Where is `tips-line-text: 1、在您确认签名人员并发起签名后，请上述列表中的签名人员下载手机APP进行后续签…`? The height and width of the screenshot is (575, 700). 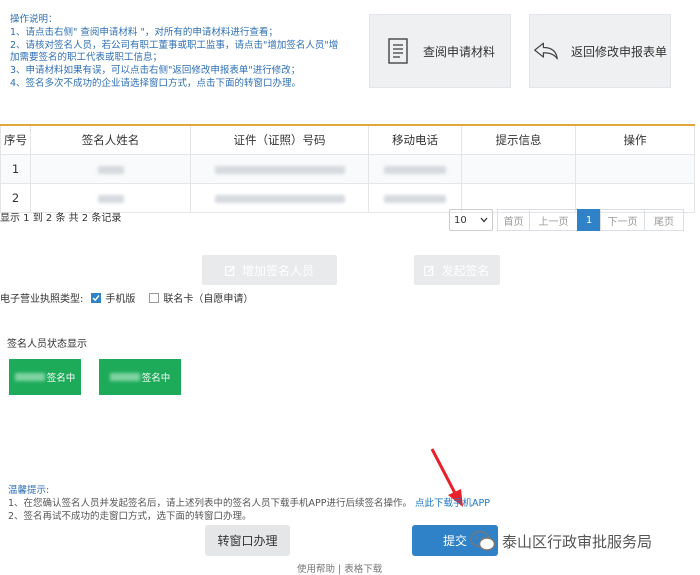
tips-line-text: 1、在您确认签名人员并发起签名后，请上述列表中的签名人员下载手机APP进行后续签… is located at coordinates (210, 503).